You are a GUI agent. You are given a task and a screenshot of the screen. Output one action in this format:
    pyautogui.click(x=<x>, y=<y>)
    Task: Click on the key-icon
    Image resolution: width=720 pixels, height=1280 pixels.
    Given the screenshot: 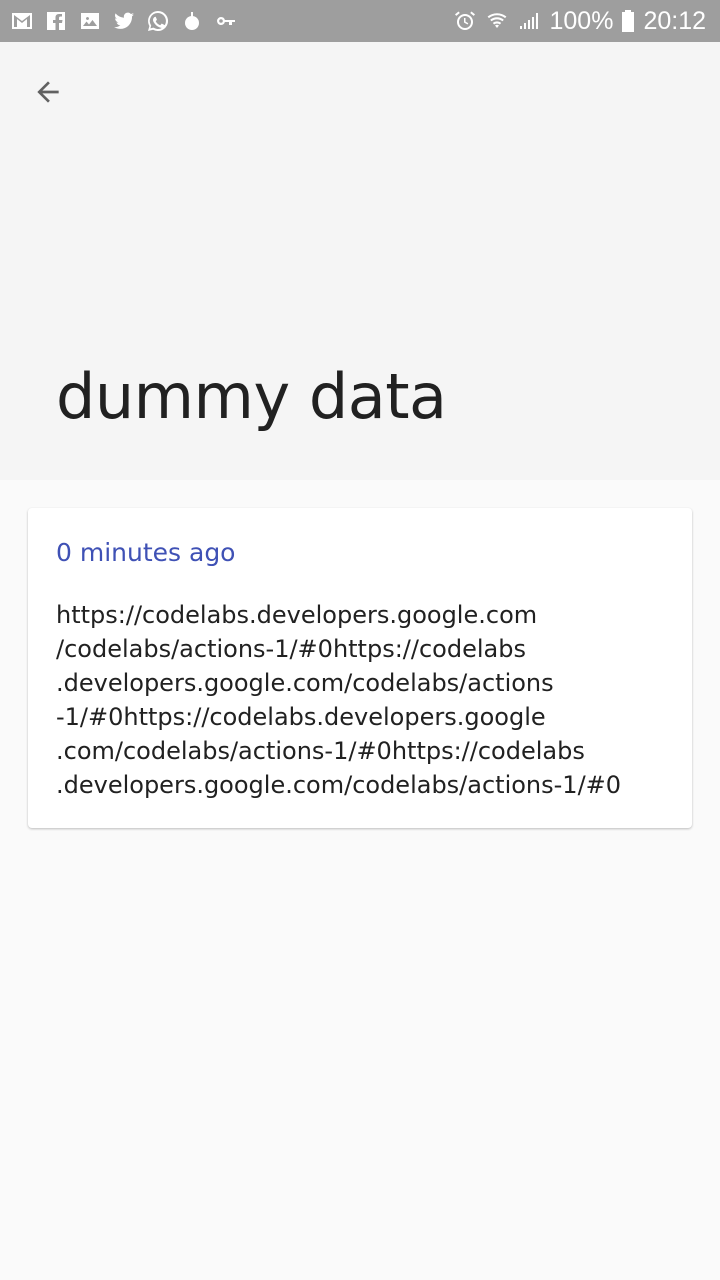 What is the action you would take?
    pyautogui.click(x=226, y=21)
    